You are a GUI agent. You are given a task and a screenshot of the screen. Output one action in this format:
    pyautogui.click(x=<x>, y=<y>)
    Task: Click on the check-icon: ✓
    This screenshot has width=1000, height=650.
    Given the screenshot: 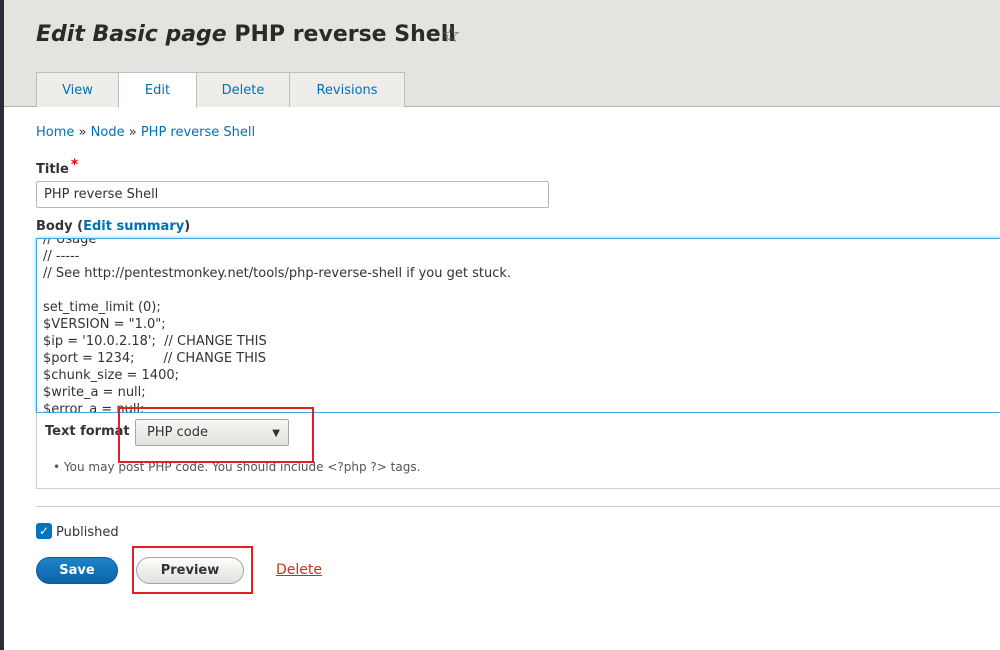 What is the action you would take?
    pyautogui.click(x=44, y=531)
    